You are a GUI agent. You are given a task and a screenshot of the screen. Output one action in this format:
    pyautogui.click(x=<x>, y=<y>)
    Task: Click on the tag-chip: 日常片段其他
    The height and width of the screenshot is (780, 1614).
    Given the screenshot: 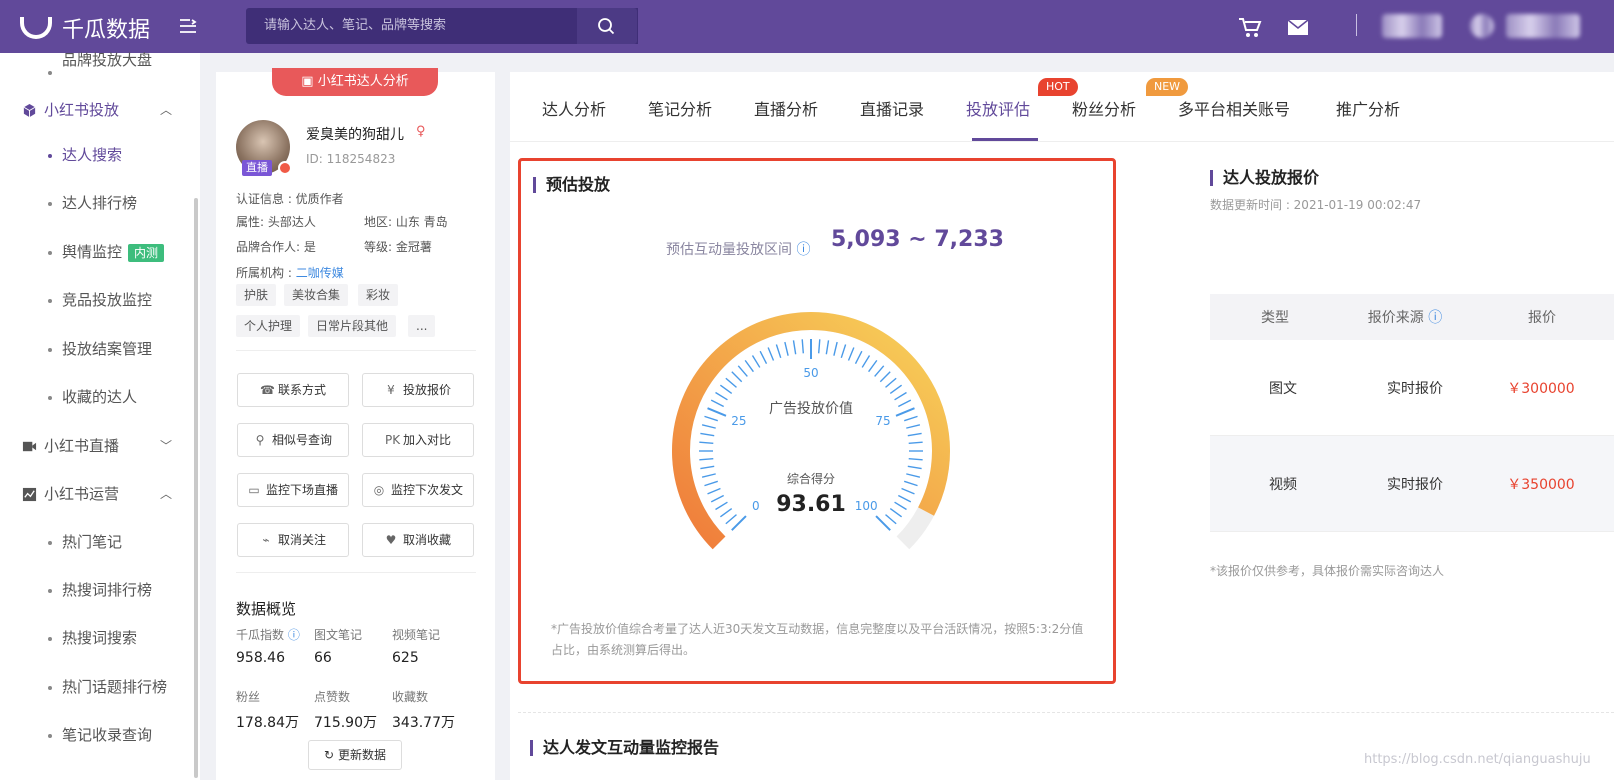 What is the action you would take?
    pyautogui.click(x=352, y=326)
    